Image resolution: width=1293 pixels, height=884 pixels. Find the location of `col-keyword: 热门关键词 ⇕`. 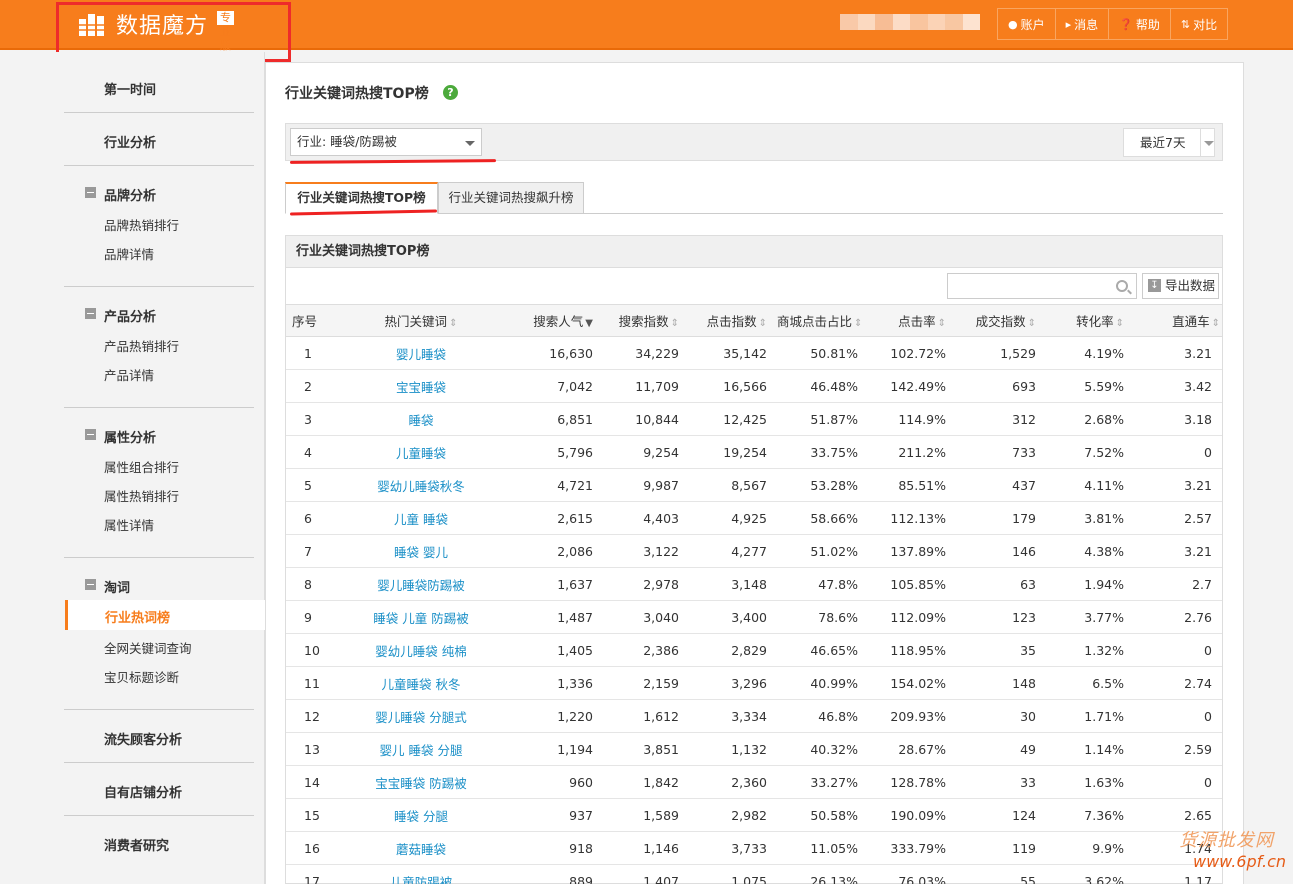

col-keyword: 热门关键词 ⇕ is located at coordinates (421, 320).